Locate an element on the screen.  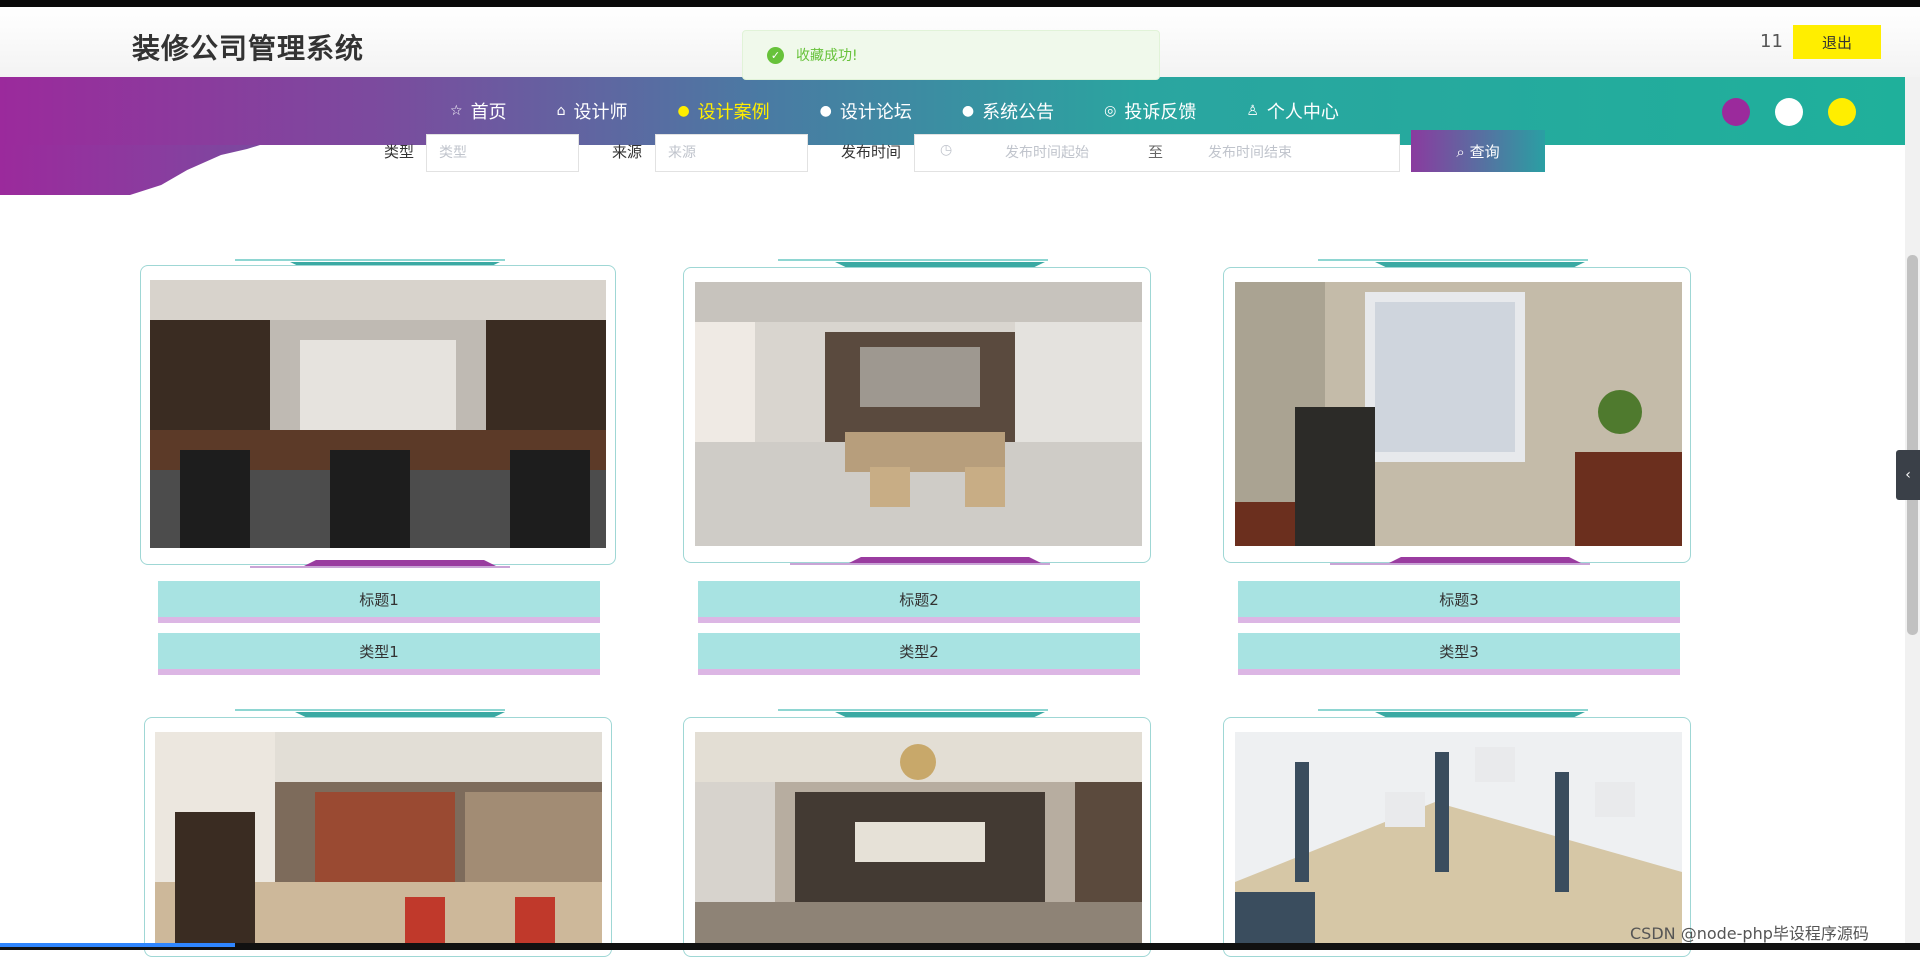
type-input is located at coordinates (502, 153).